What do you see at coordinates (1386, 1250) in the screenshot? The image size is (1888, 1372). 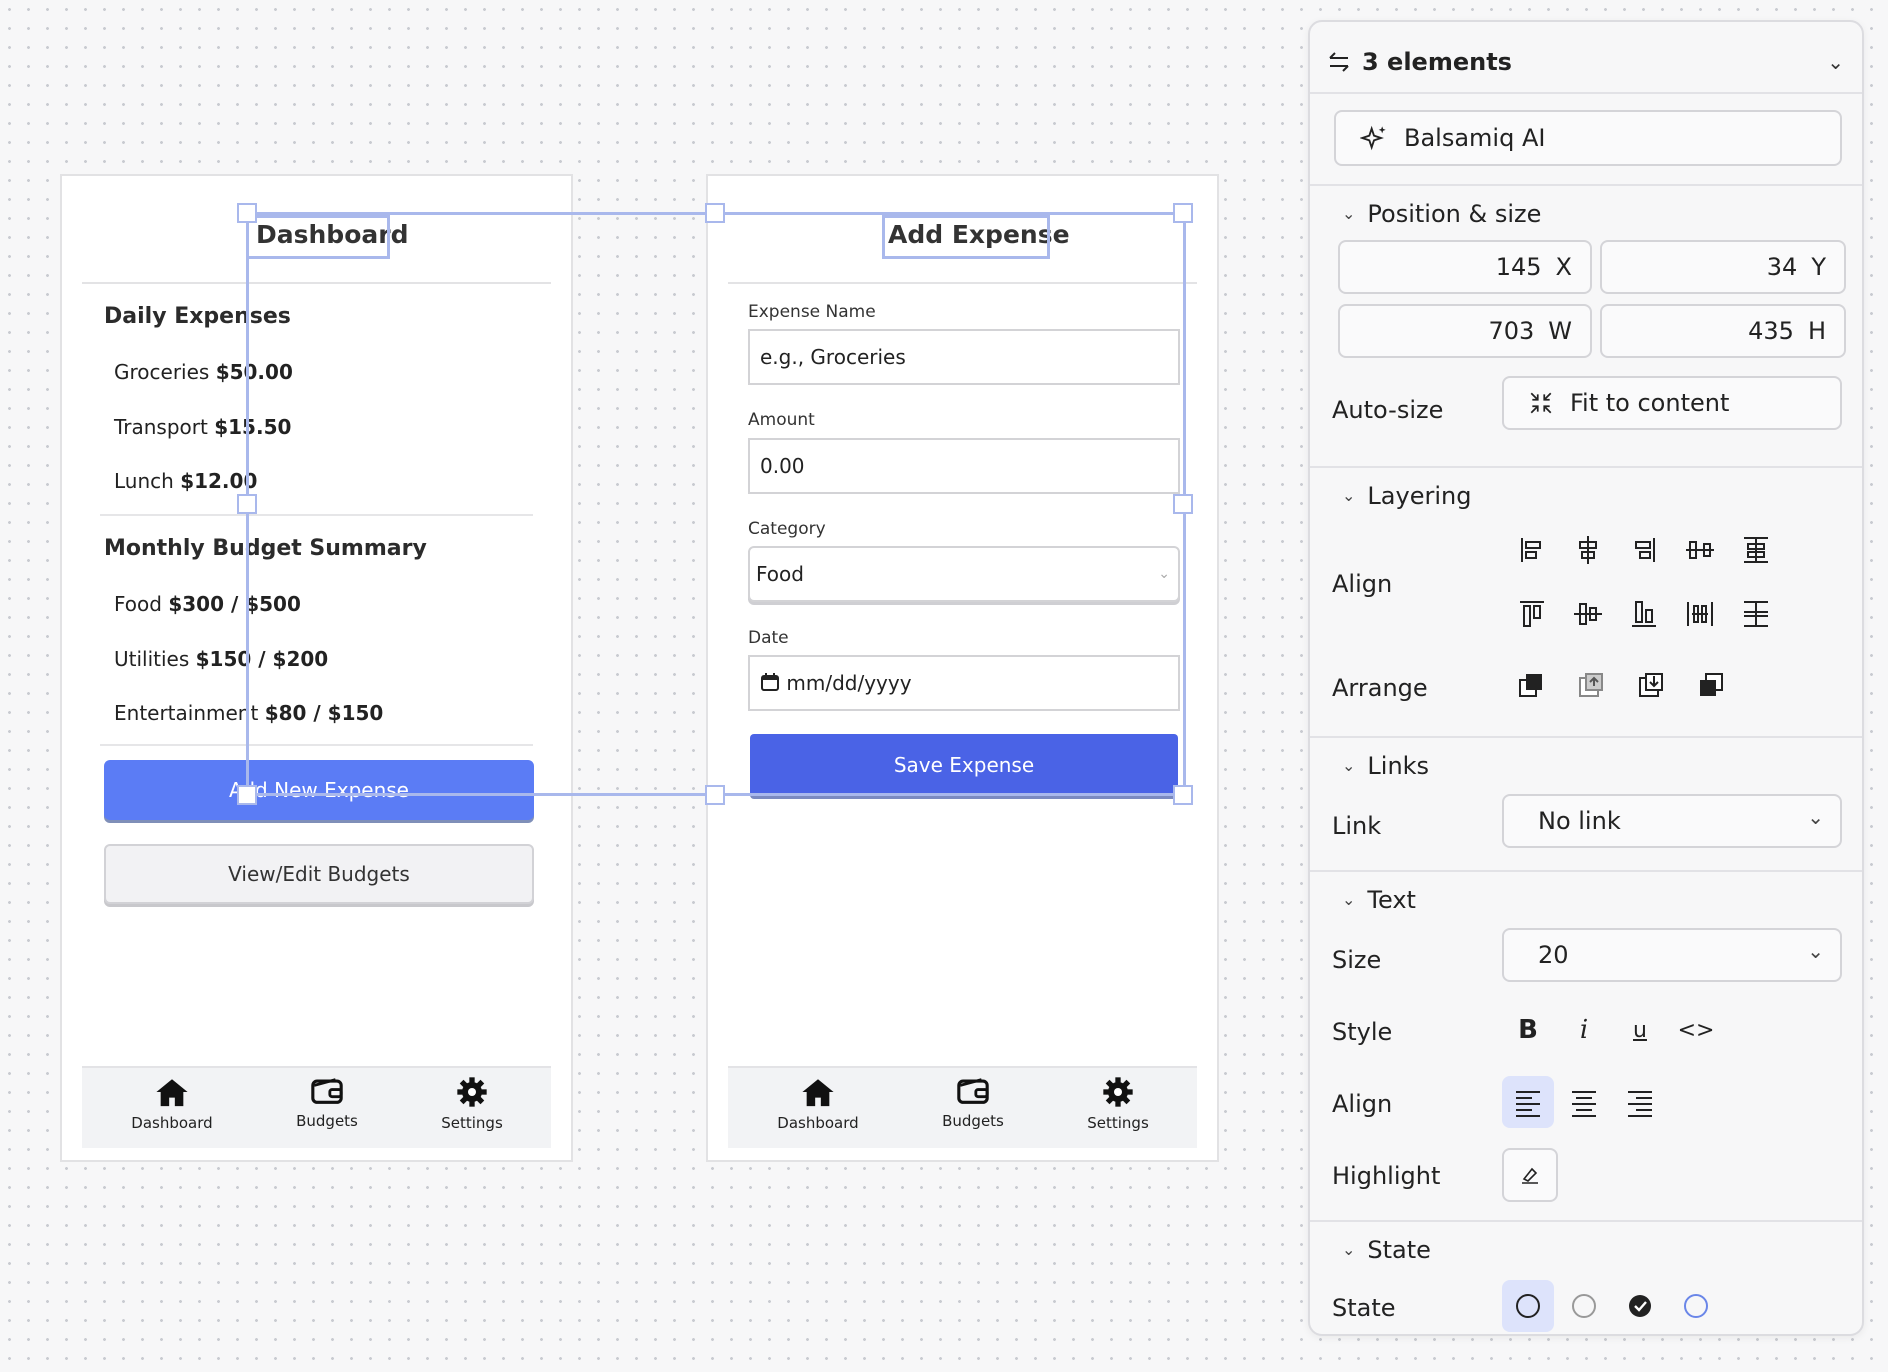 I see `state-heading: ⌄ State` at bounding box center [1386, 1250].